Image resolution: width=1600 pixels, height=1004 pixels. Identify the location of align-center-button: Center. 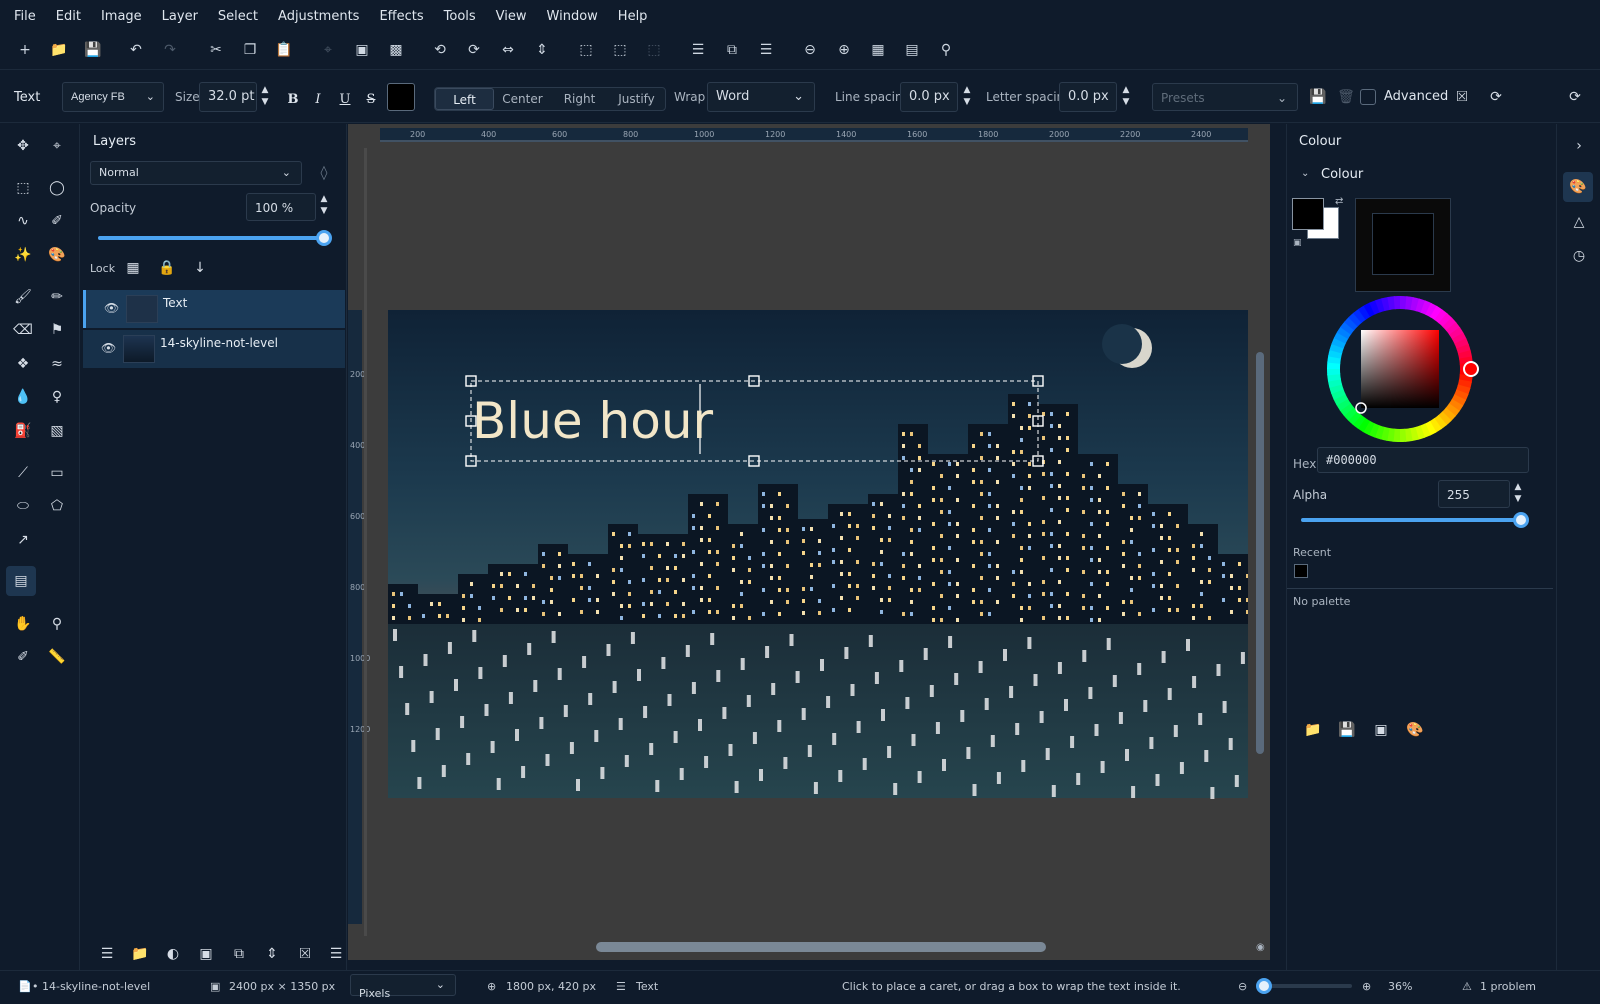
(522, 99).